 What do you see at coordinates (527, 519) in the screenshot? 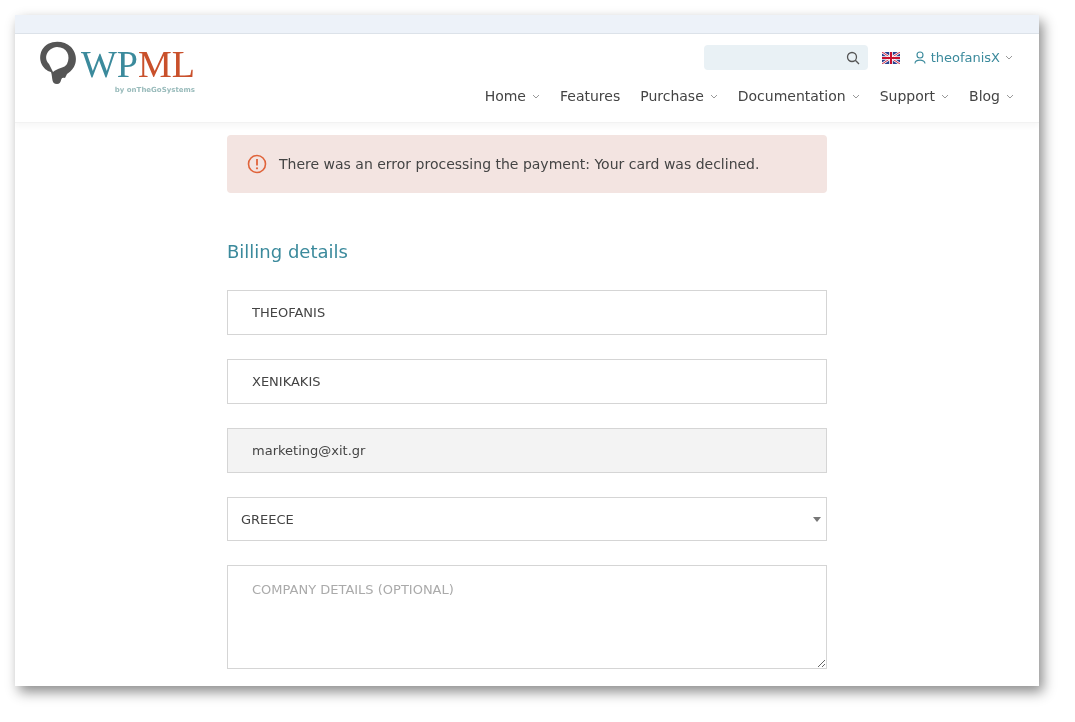
I see `country-select: GREECE` at bounding box center [527, 519].